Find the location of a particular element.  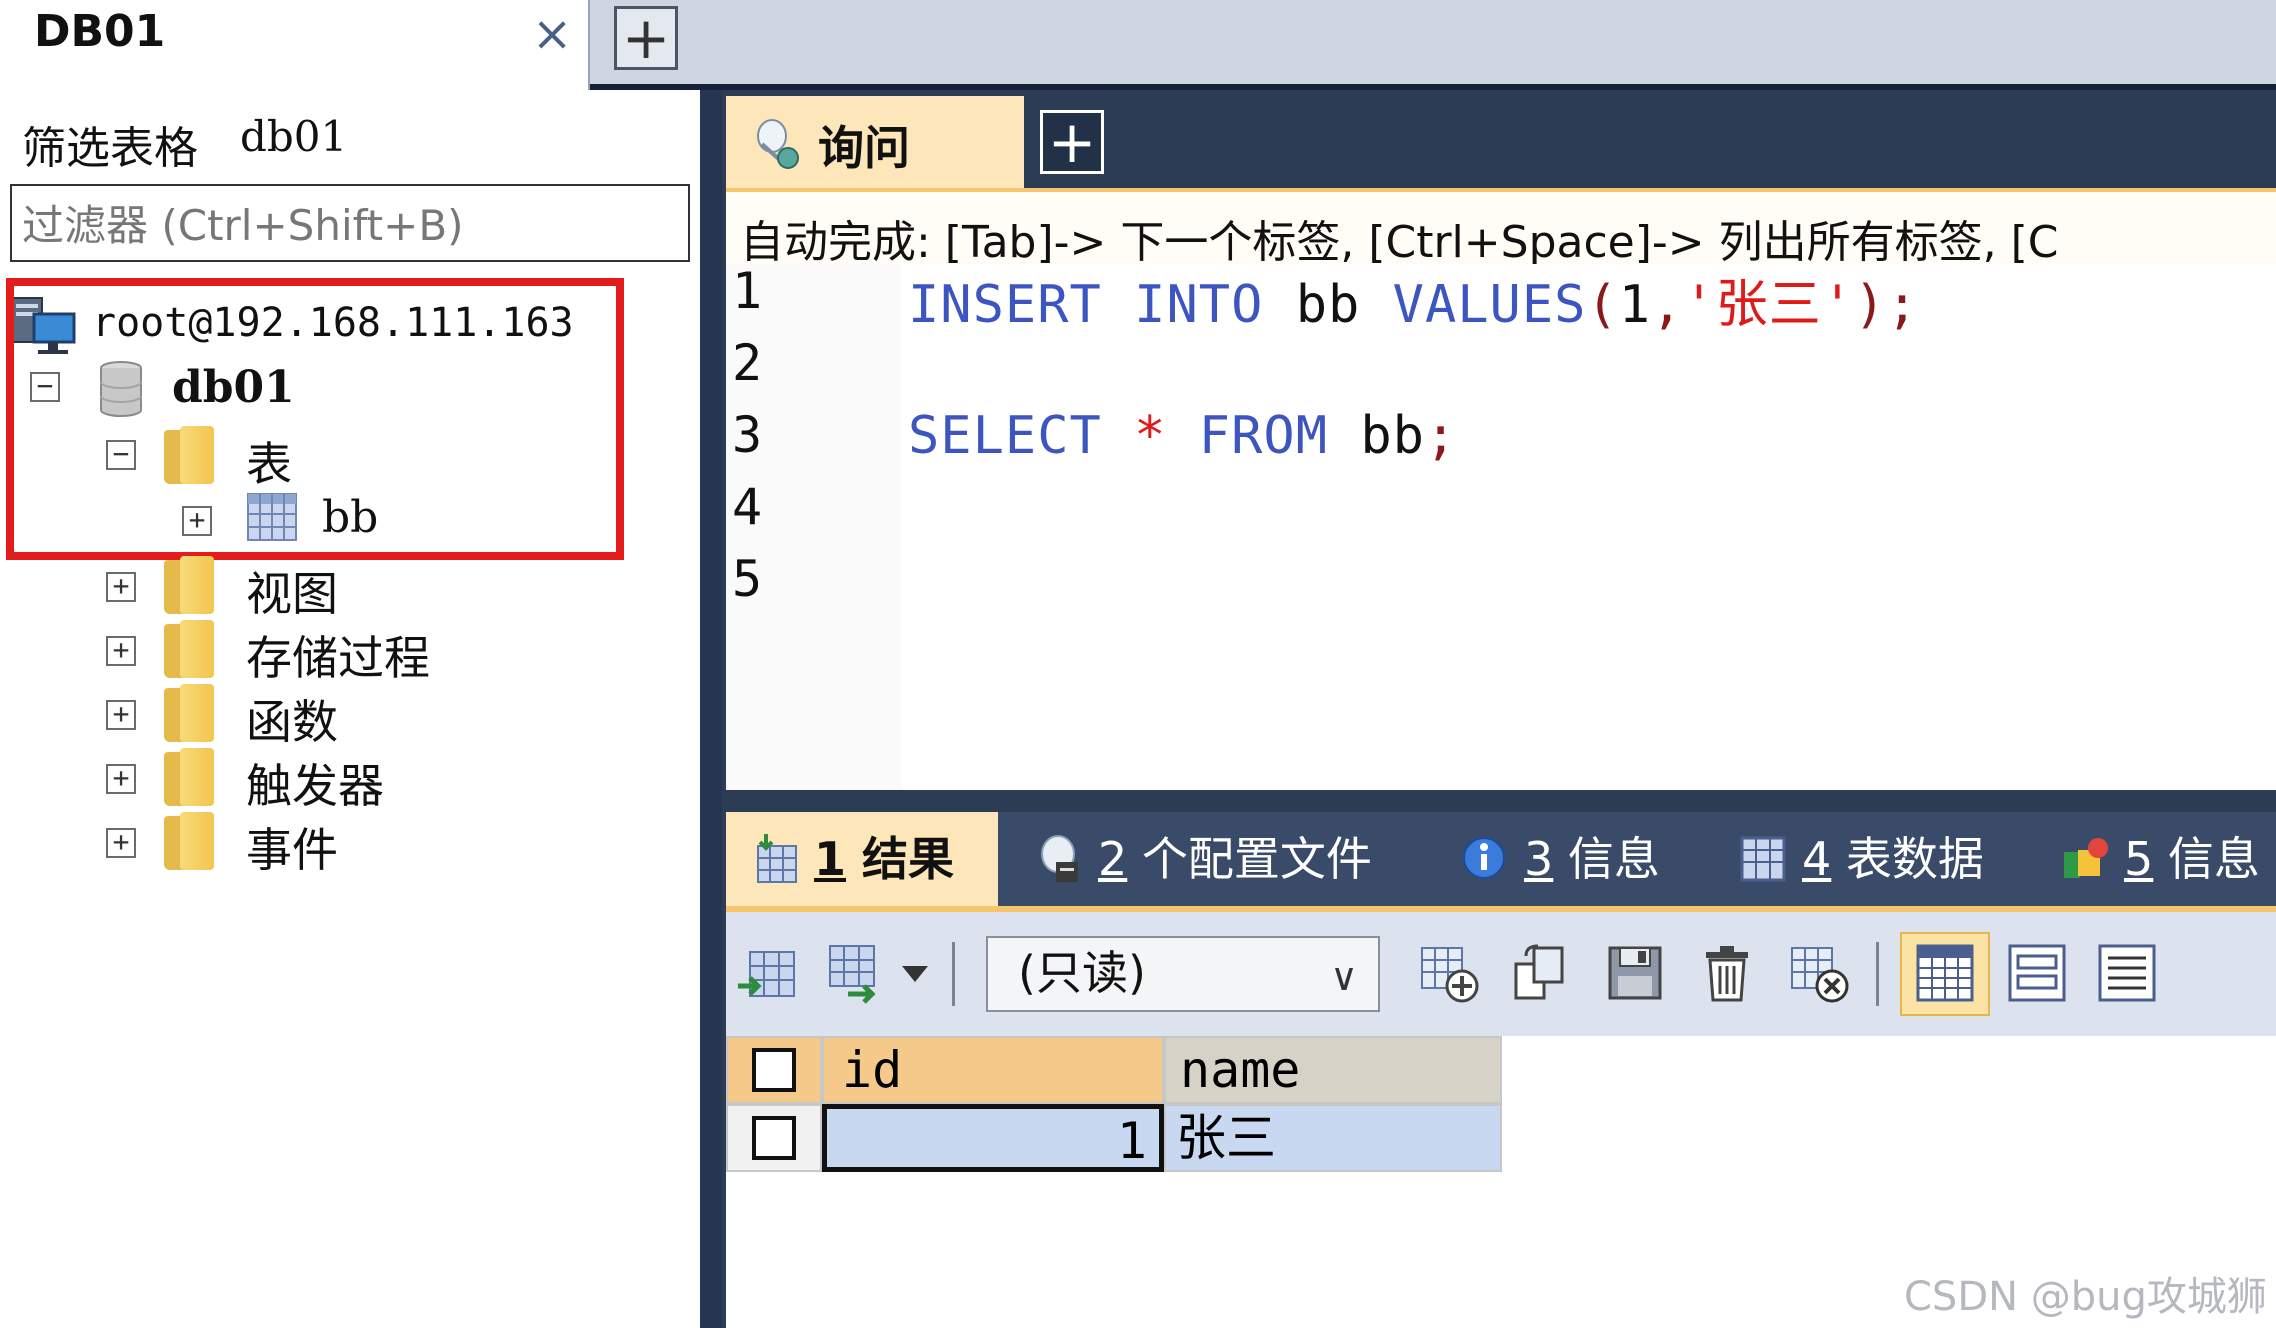

expand-views-toggle: + is located at coordinates (121, 587).